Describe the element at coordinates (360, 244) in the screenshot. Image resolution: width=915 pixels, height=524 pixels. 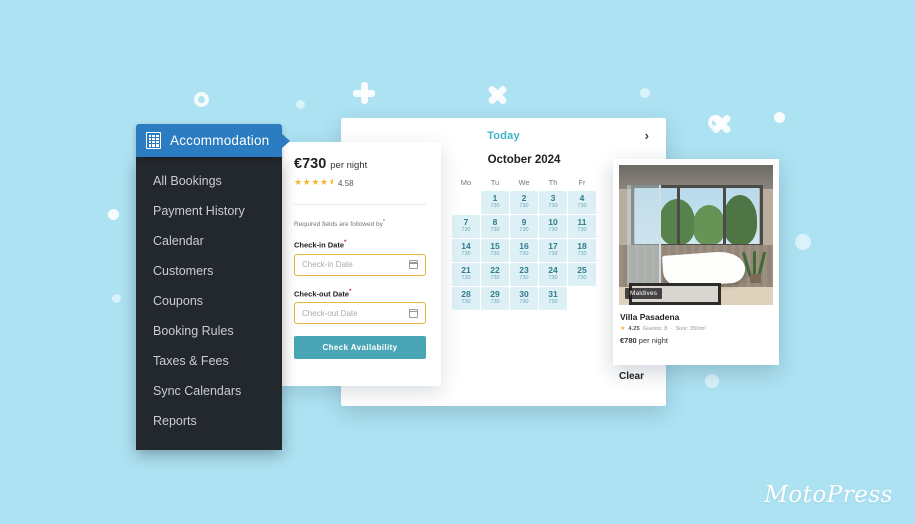
I see `checkin-label: Check-in Date*` at that location.